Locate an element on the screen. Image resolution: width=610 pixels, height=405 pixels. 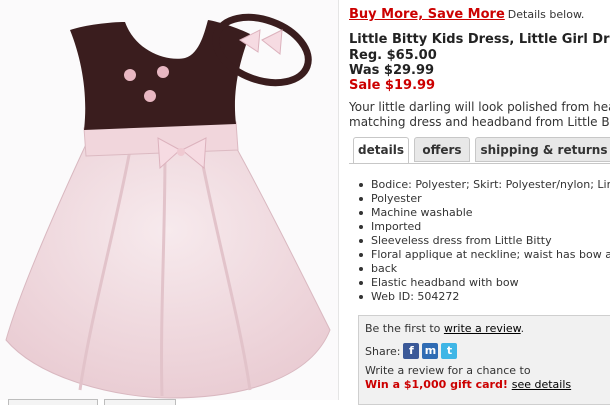
see-details-link: see details is located at coordinates (541, 384).